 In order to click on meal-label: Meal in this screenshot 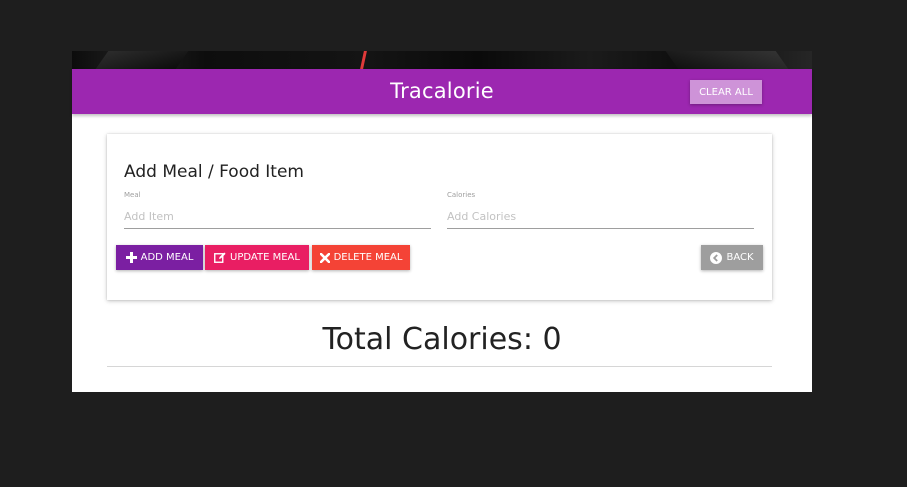, I will do `click(132, 195)`.